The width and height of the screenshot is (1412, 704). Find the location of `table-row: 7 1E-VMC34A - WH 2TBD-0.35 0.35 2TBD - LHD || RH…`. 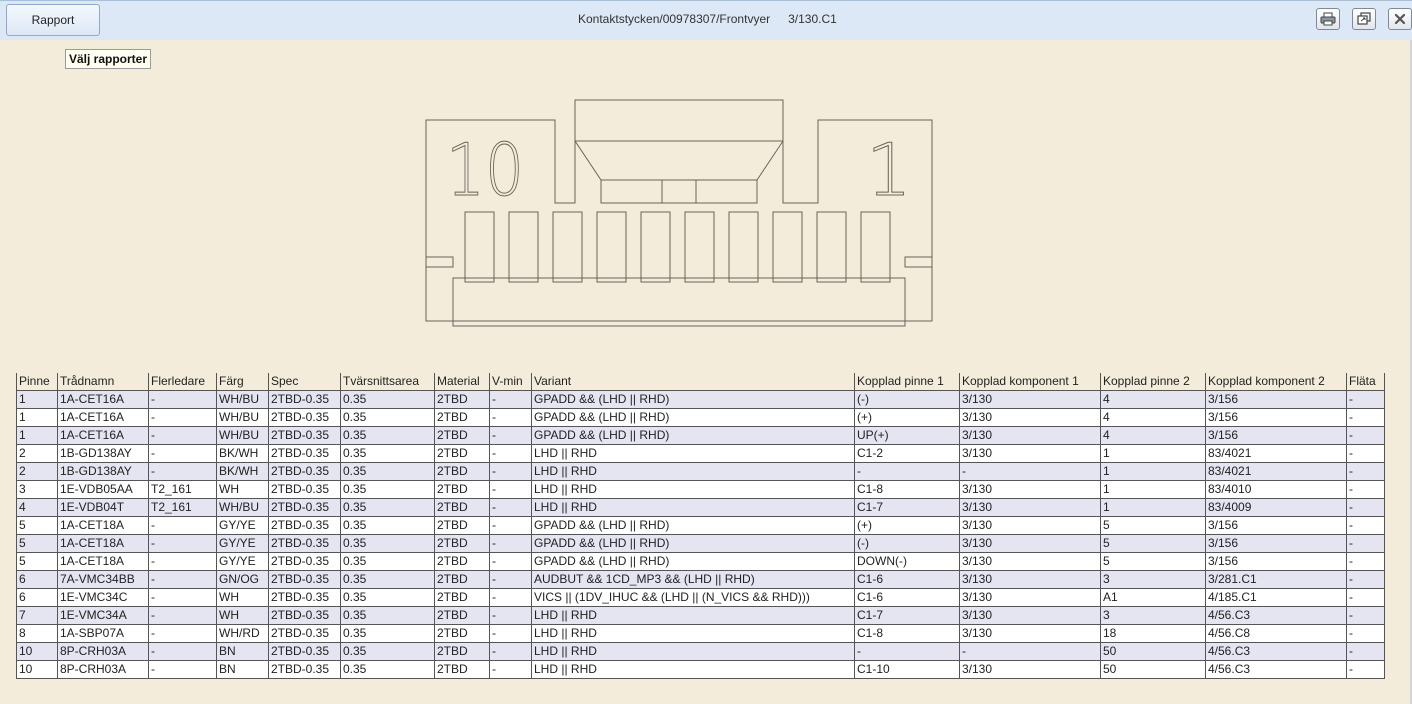

table-row: 7 1E-VMC34A - WH 2TBD-0.35 0.35 2TBD - LHD || RH… is located at coordinates (700, 615).